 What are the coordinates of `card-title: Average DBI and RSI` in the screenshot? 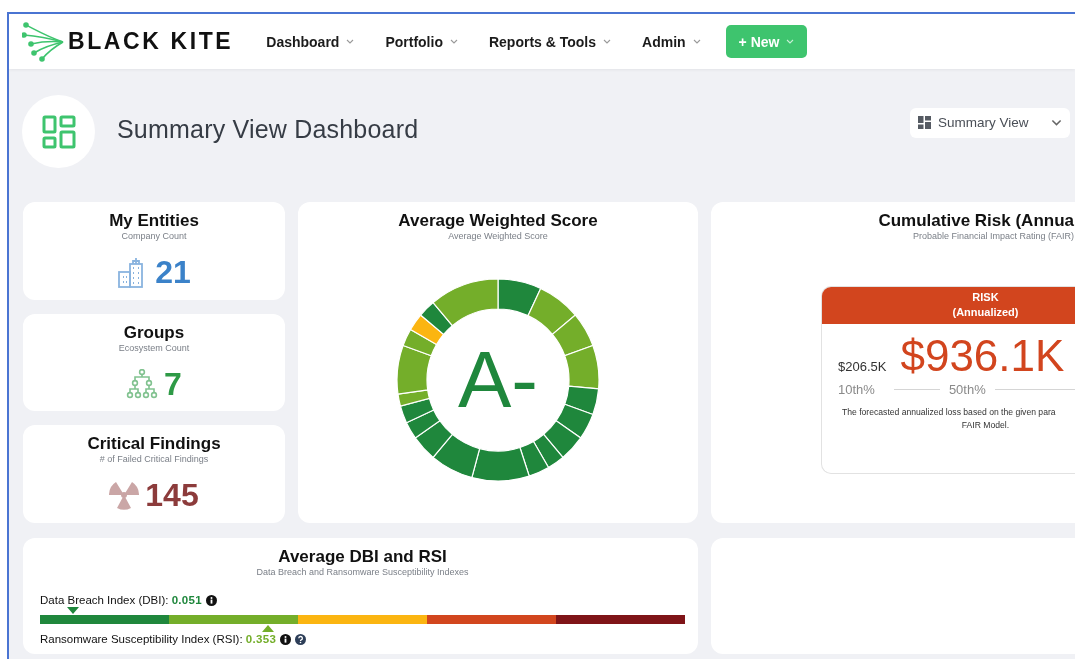 It's located at (362, 557).